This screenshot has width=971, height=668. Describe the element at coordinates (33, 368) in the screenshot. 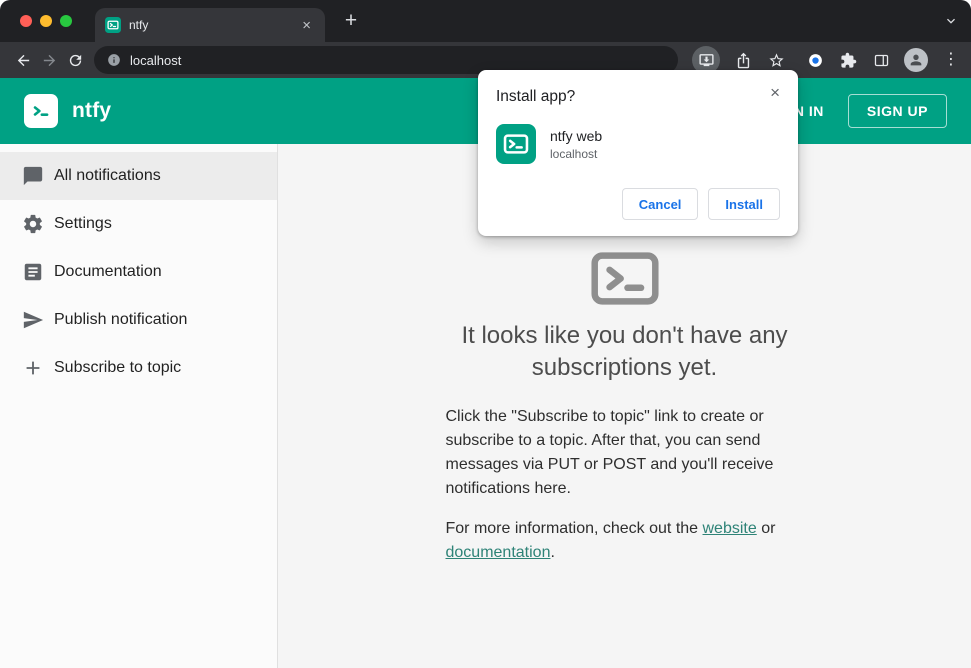

I see `plus-icon` at that location.